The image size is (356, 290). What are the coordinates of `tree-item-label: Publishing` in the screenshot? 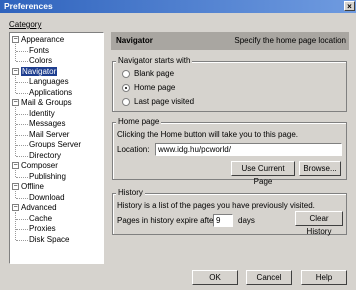 It's located at (47, 176).